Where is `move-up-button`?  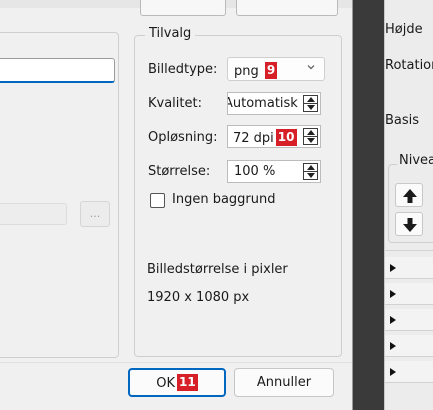
move-up-button is located at coordinates (409, 195).